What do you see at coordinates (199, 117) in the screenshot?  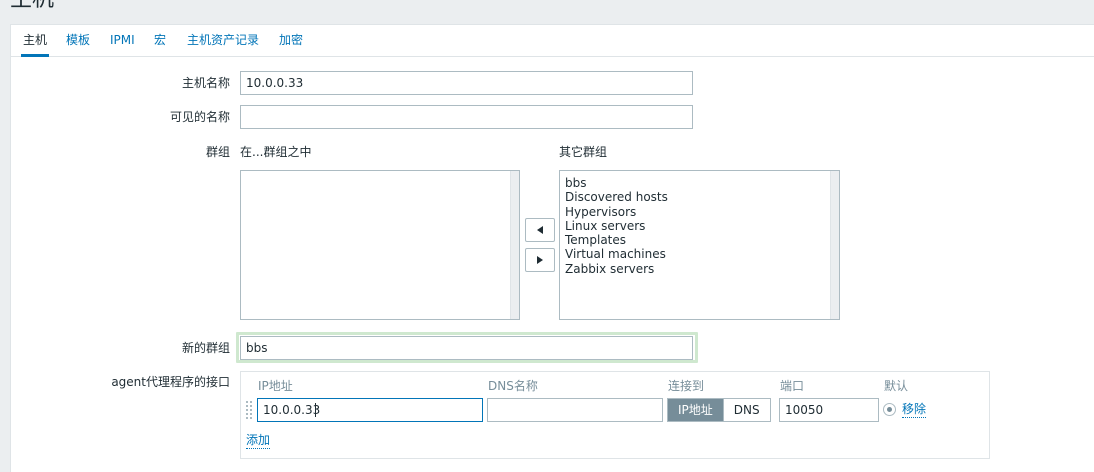 I see `visible-name-label: 可见的名称` at bounding box center [199, 117].